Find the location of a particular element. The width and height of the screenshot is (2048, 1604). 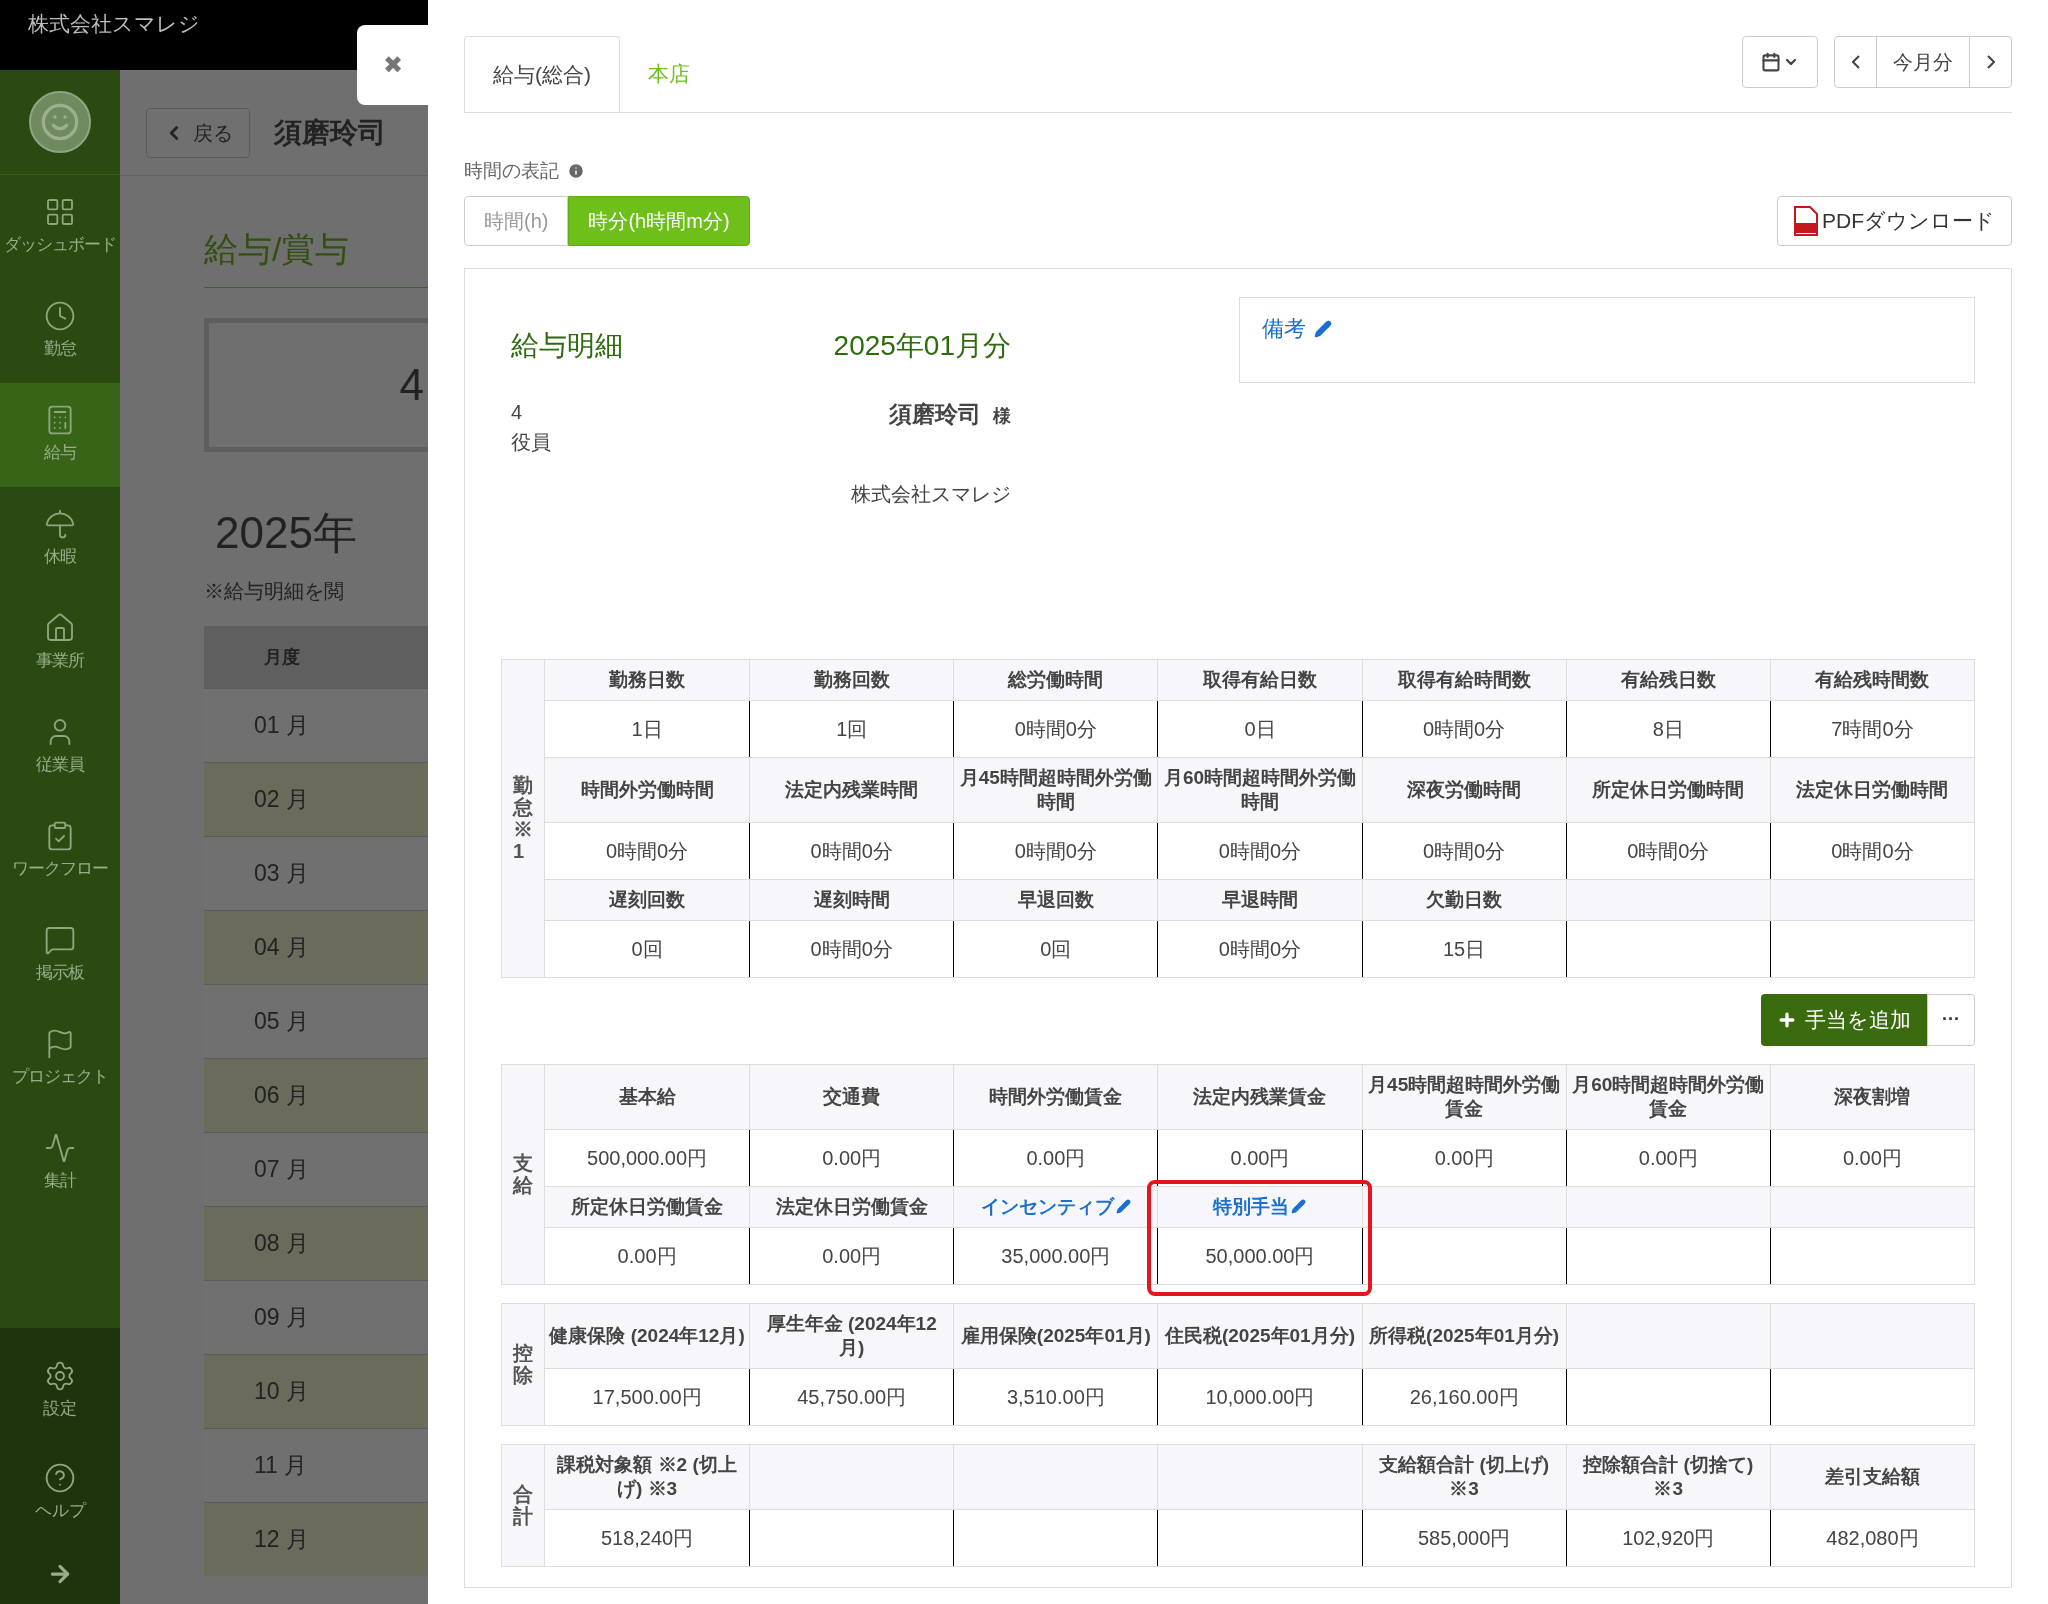

close-button: ✖ is located at coordinates (393, 65).